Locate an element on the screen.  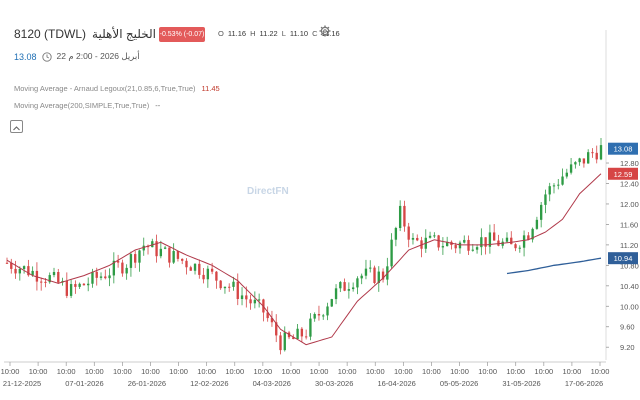
x-date-label-4: 04-03-2026 is located at coordinates (272, 383).